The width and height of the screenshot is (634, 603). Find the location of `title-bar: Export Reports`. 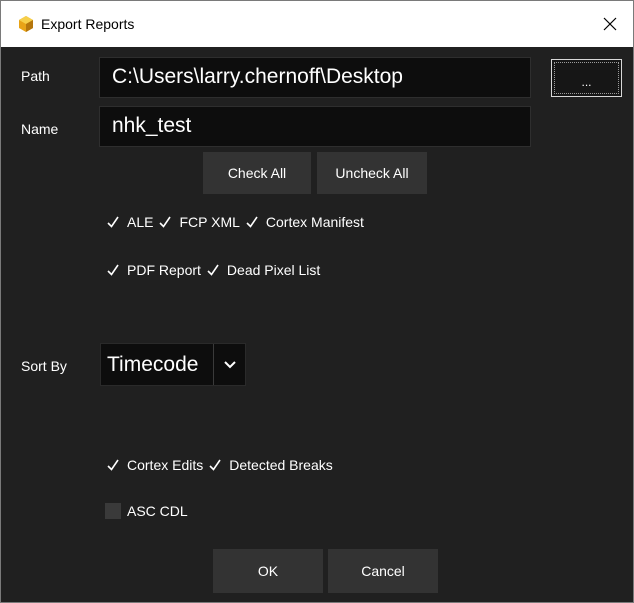

title-bar: Export Reports is located at coordinates (317, 24).